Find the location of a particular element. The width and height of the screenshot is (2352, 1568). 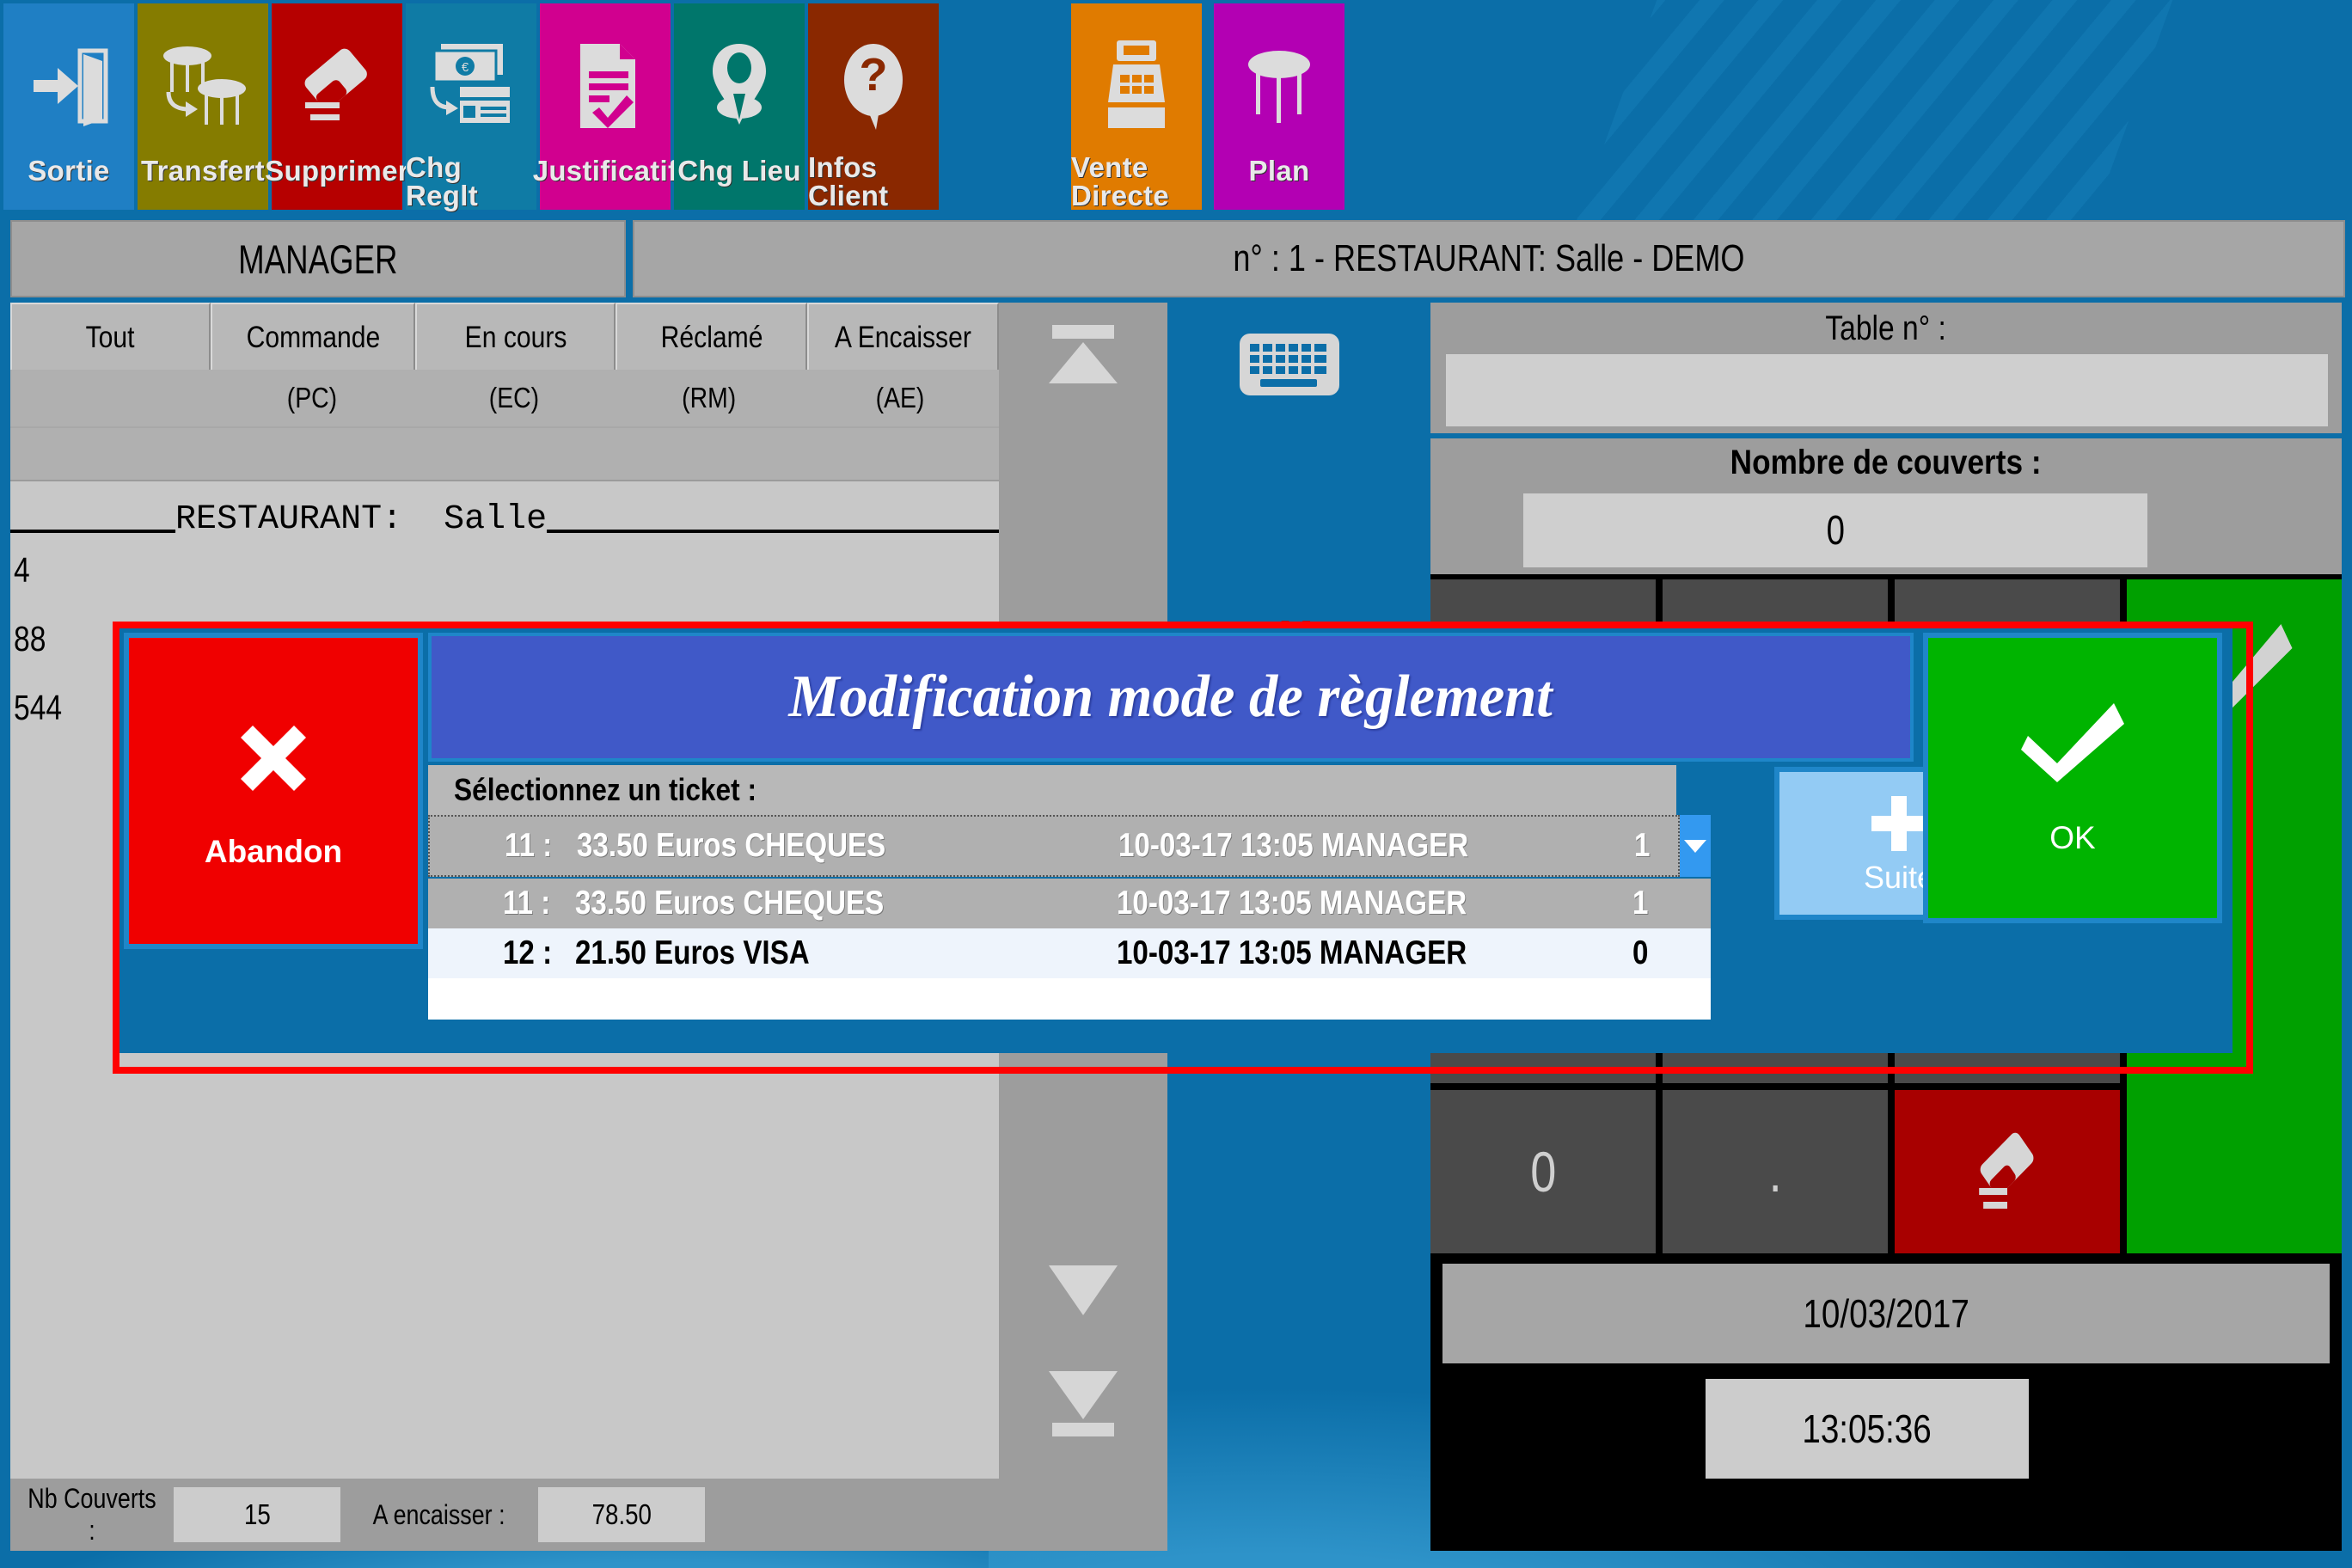

covers-value: 15 is located at coordinates (257, 1514).